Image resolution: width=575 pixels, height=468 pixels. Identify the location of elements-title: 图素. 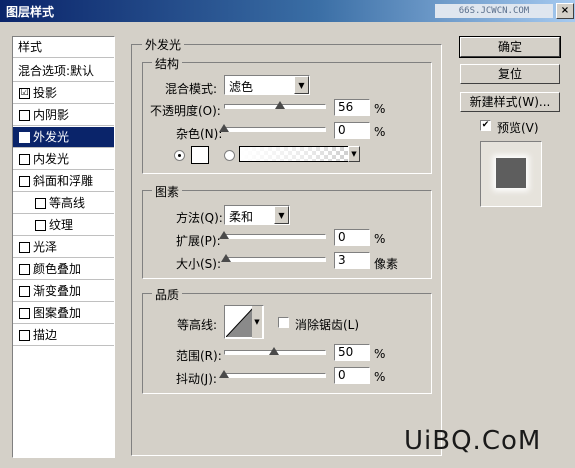
(167, 191).